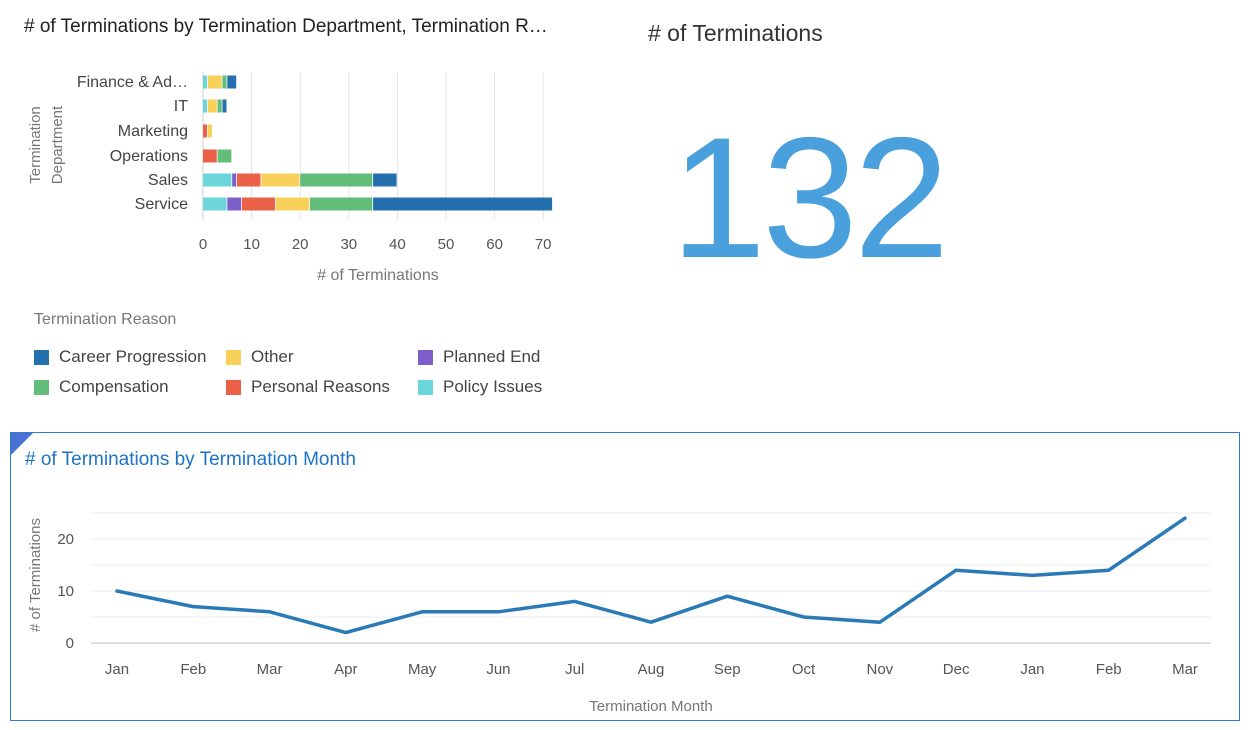 The height and width of the screenshot is (730, 1253). What do you see at coordinates (348, 244) in the screenshot?
I see `x-tick-label: 30` at bounding box center [348, 244].